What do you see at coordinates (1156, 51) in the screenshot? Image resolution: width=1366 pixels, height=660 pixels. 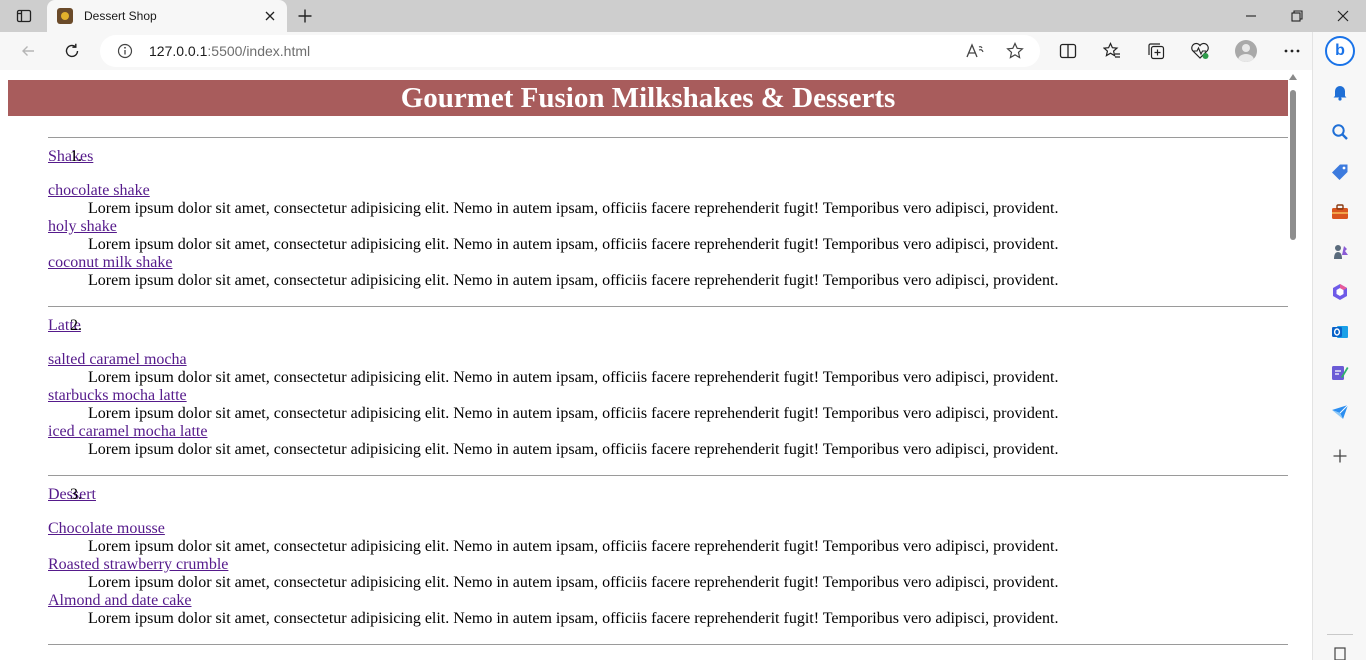 I see `collections-icon` at bounding box center [1156, 51].